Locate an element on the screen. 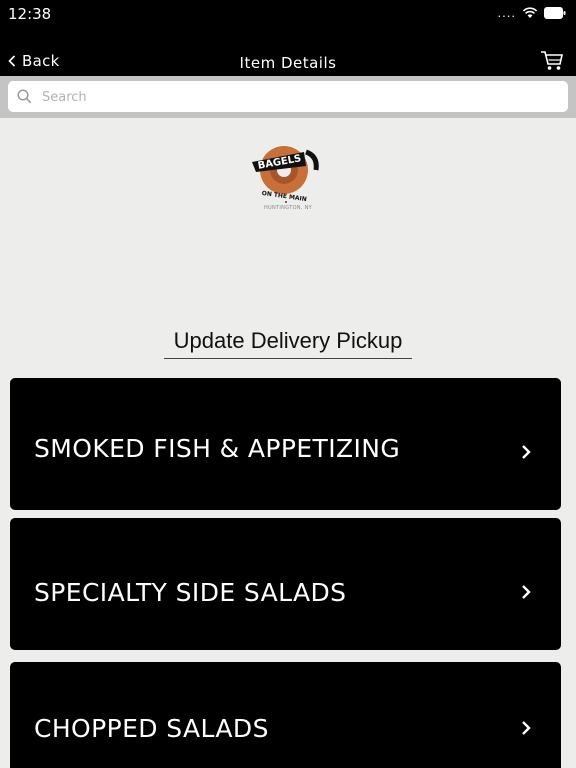 The image size is (576, 768). nav-bar: Back Item Details is located at coordinates (288, 54).